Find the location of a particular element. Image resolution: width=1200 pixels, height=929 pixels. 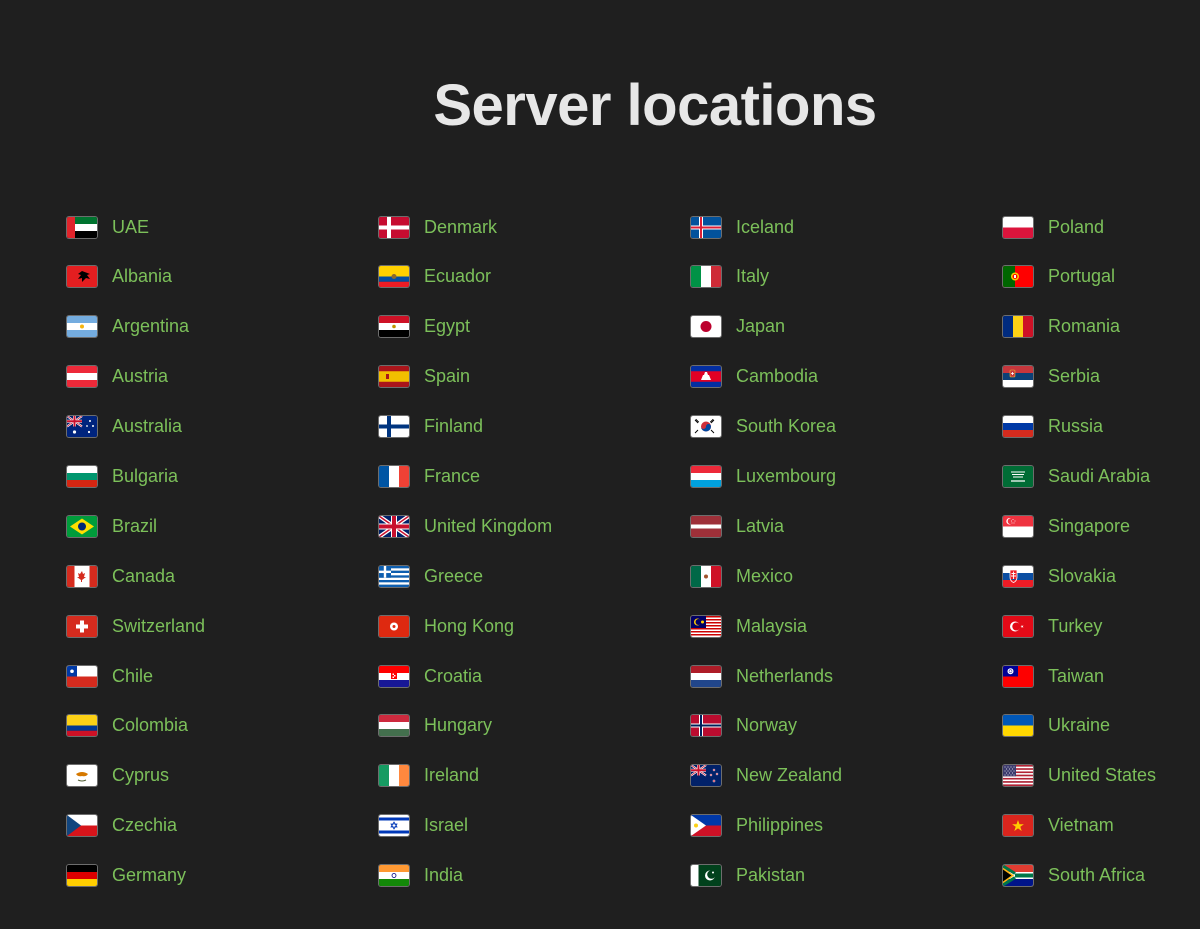

location-name: United Kingdom is located at coordinates (488, 525).